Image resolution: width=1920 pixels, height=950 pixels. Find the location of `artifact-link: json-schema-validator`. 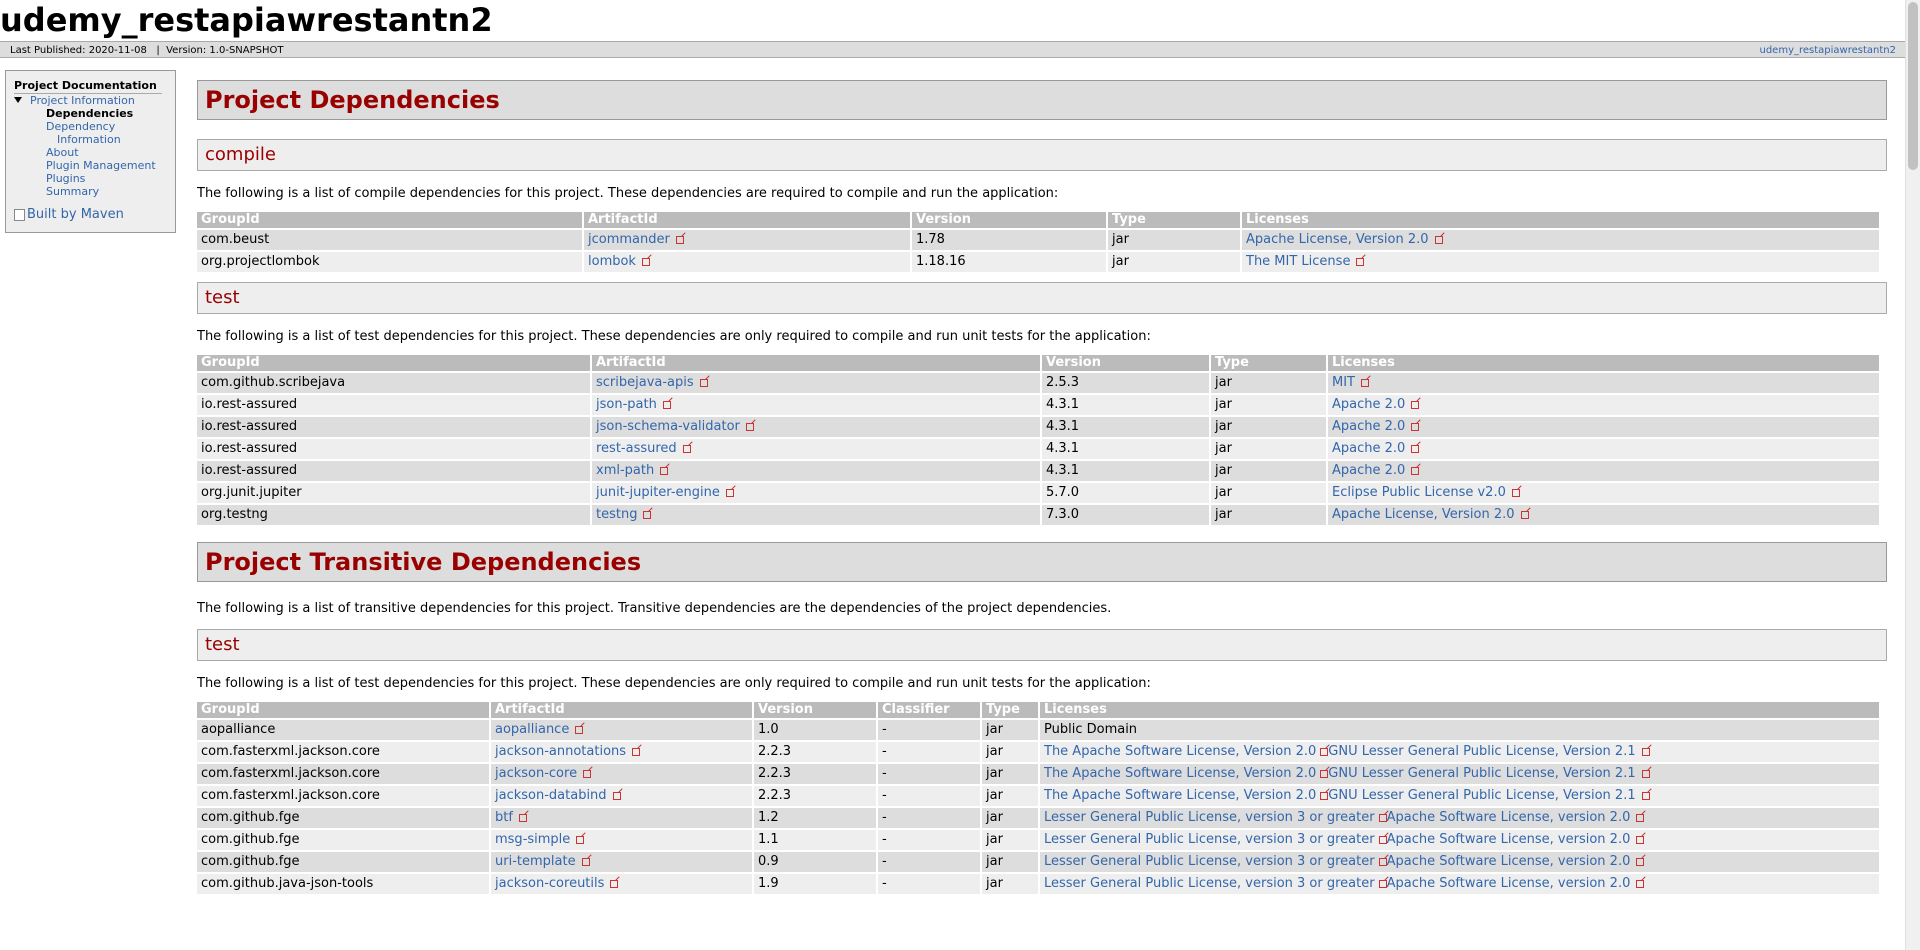

artifact-link: json-schema-validator is located at coordinates (668, 426).